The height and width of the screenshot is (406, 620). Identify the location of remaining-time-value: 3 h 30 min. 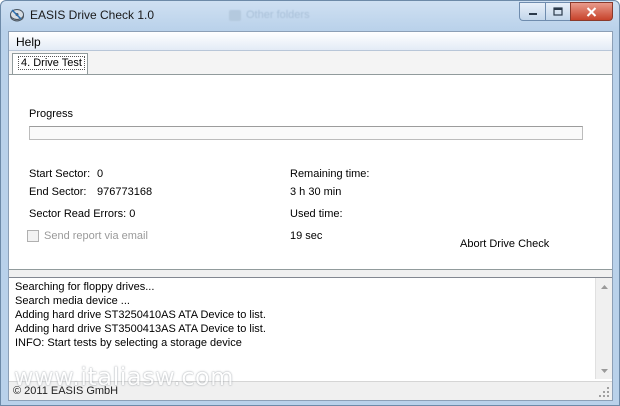
(316, 192).